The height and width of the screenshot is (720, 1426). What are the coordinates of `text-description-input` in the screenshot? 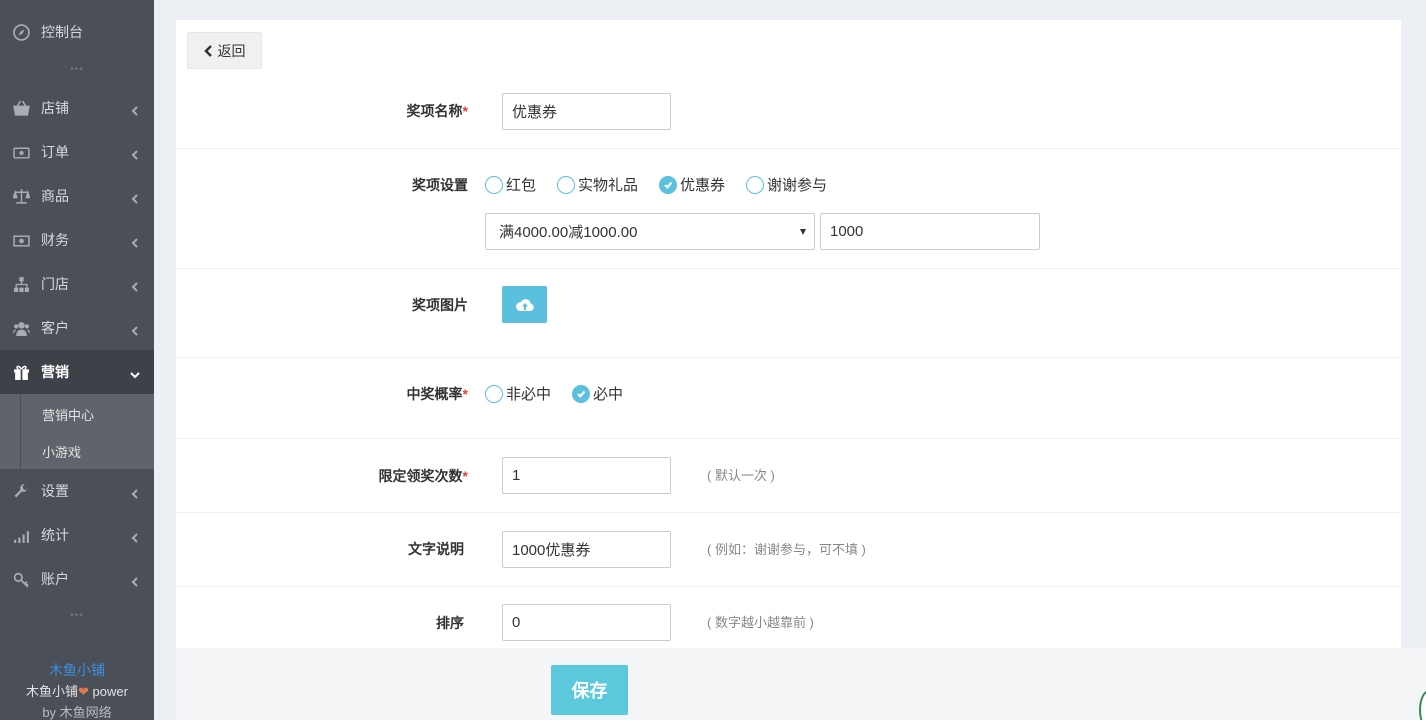 It's located at (586, 549).